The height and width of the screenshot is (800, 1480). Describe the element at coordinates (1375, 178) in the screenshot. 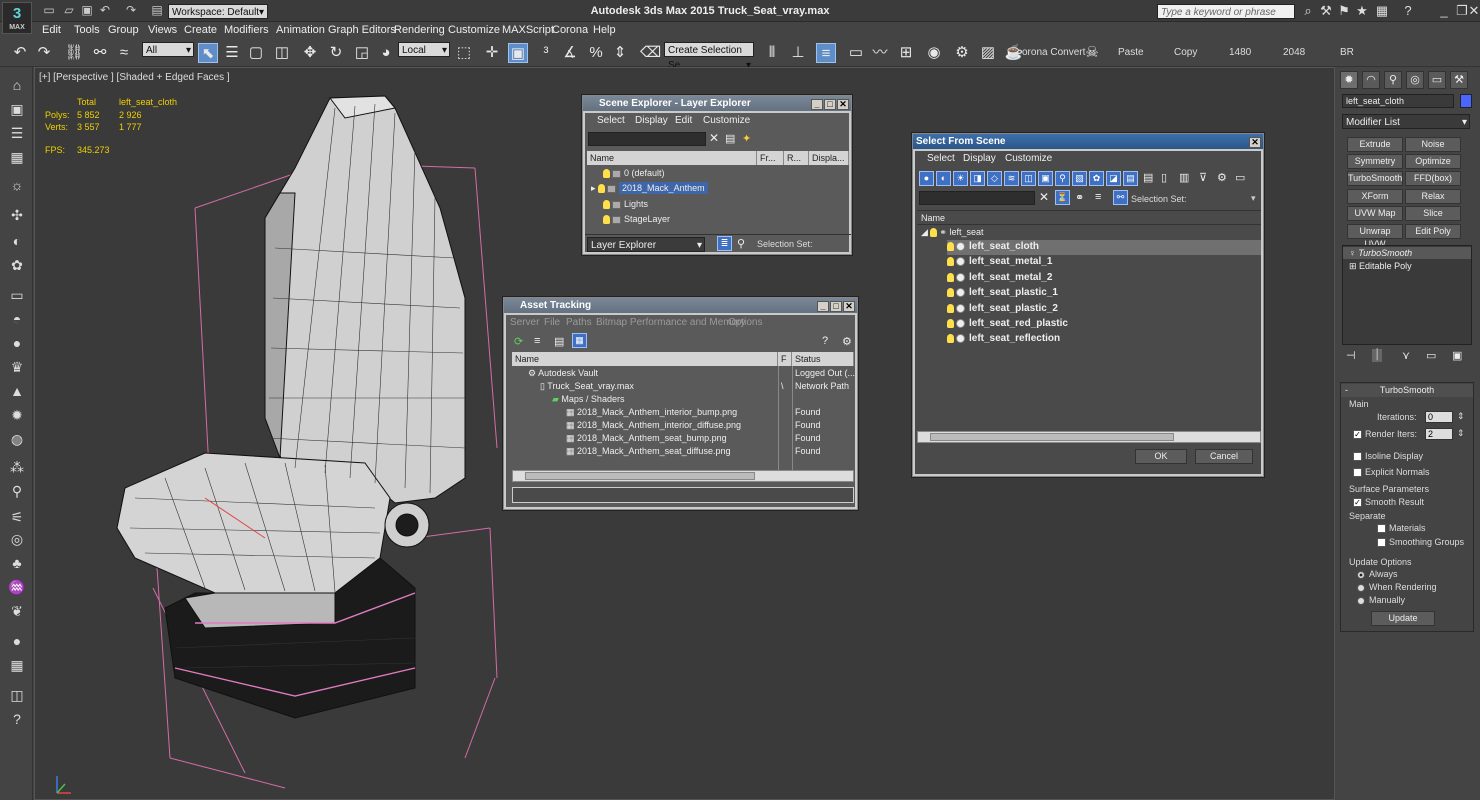

I see `turbosmooth-button: TurboSmooth` at that location.